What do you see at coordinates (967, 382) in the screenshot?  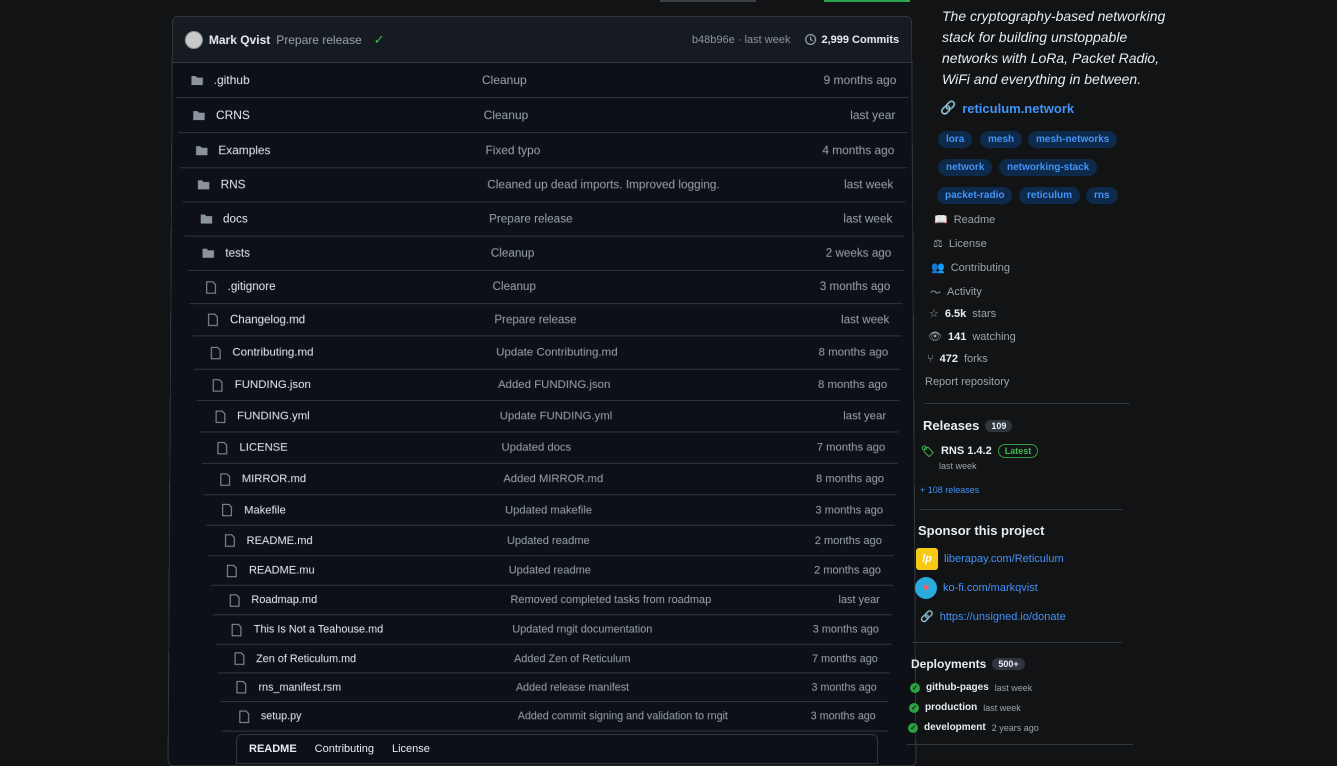 I see `report-repository-link: Report repository` at bounding box center [967, 382].